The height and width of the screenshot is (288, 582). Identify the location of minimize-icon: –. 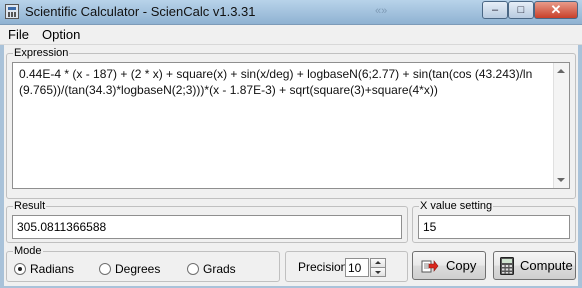
(495, 10).